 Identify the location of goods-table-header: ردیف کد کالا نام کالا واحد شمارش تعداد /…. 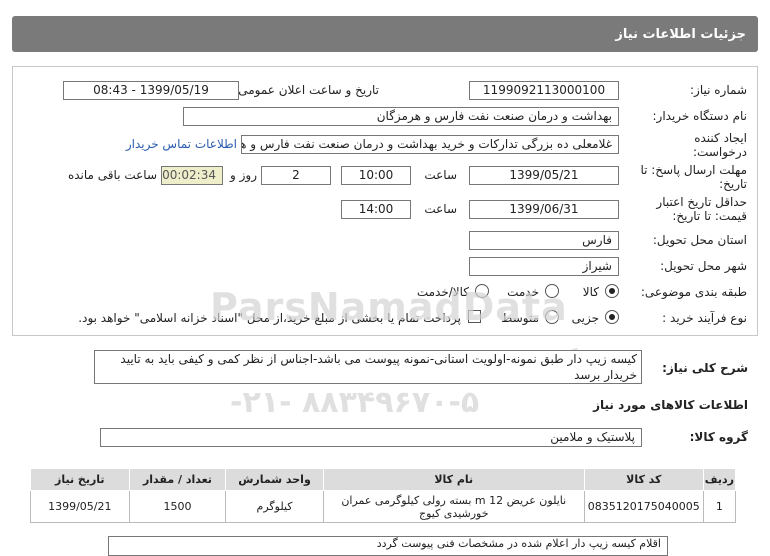
(383, 479).